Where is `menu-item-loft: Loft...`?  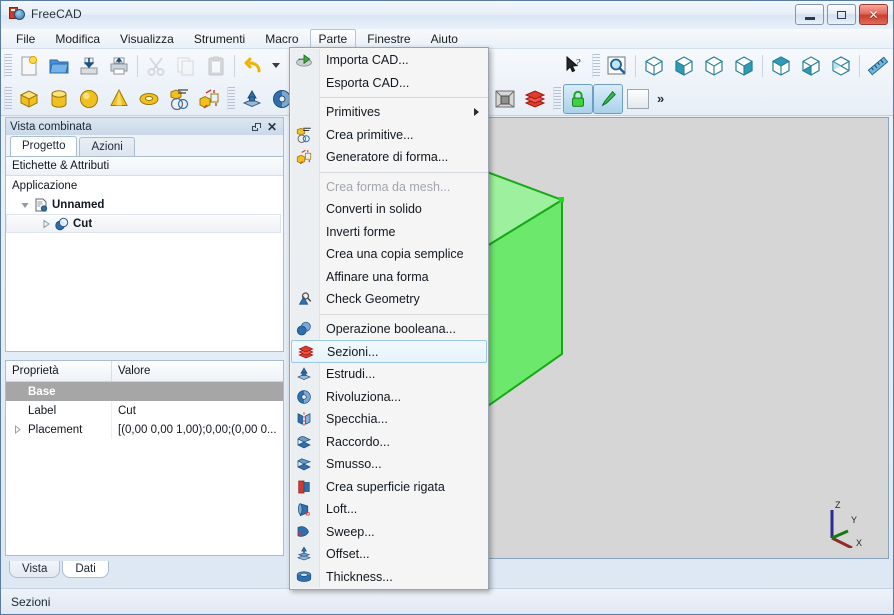 menu-item-loft: Loft... is located at coordinates (389, 509).